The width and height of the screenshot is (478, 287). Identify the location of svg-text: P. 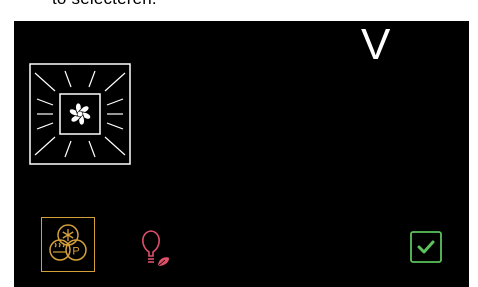
(75, 252).